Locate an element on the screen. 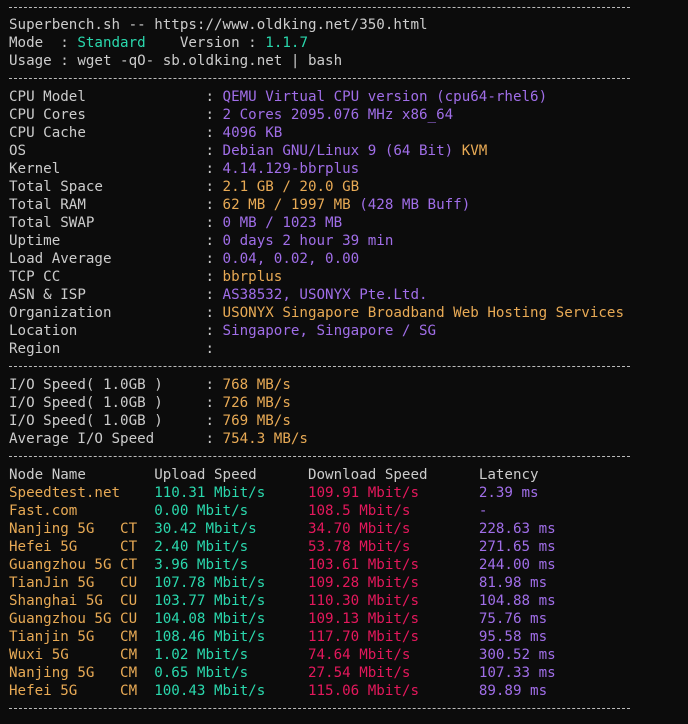 The image size is (688, 724). download-speed: 110.30 Mbit/s is located at coordinates (393, 601).